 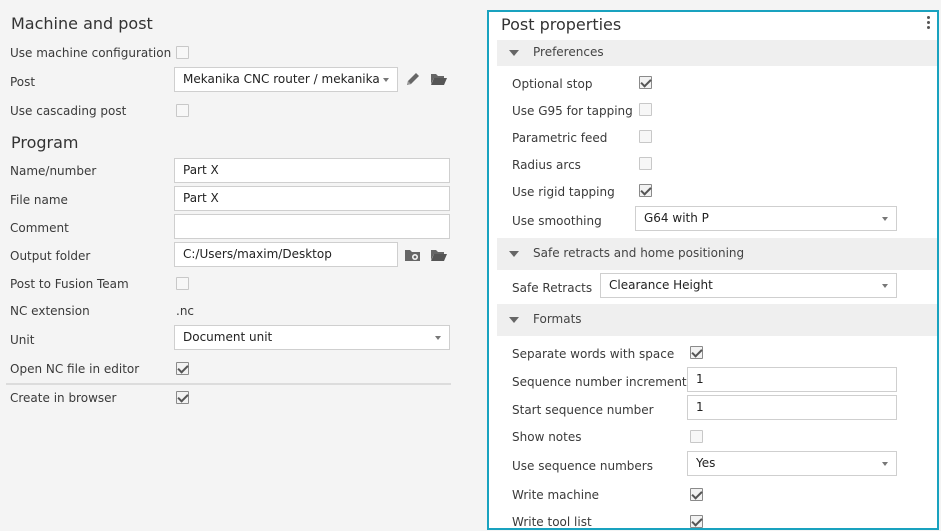 I want to click on post-select: Mekanika CNC router / mekanika, so click(x=286, y=79).